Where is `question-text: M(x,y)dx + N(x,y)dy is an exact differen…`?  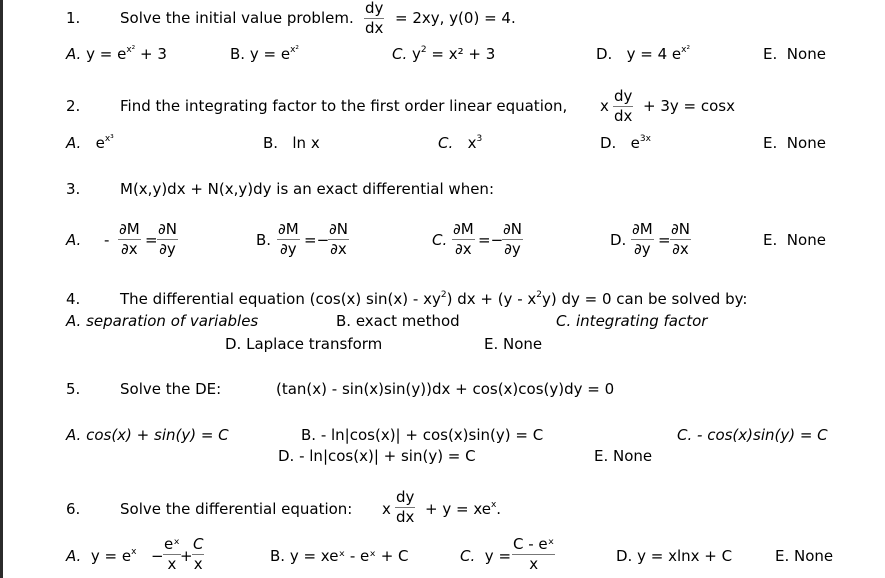 question-text: M(x,y)dx + N(x,y)dy is an exact differen… is located at coordinates (307, 189).